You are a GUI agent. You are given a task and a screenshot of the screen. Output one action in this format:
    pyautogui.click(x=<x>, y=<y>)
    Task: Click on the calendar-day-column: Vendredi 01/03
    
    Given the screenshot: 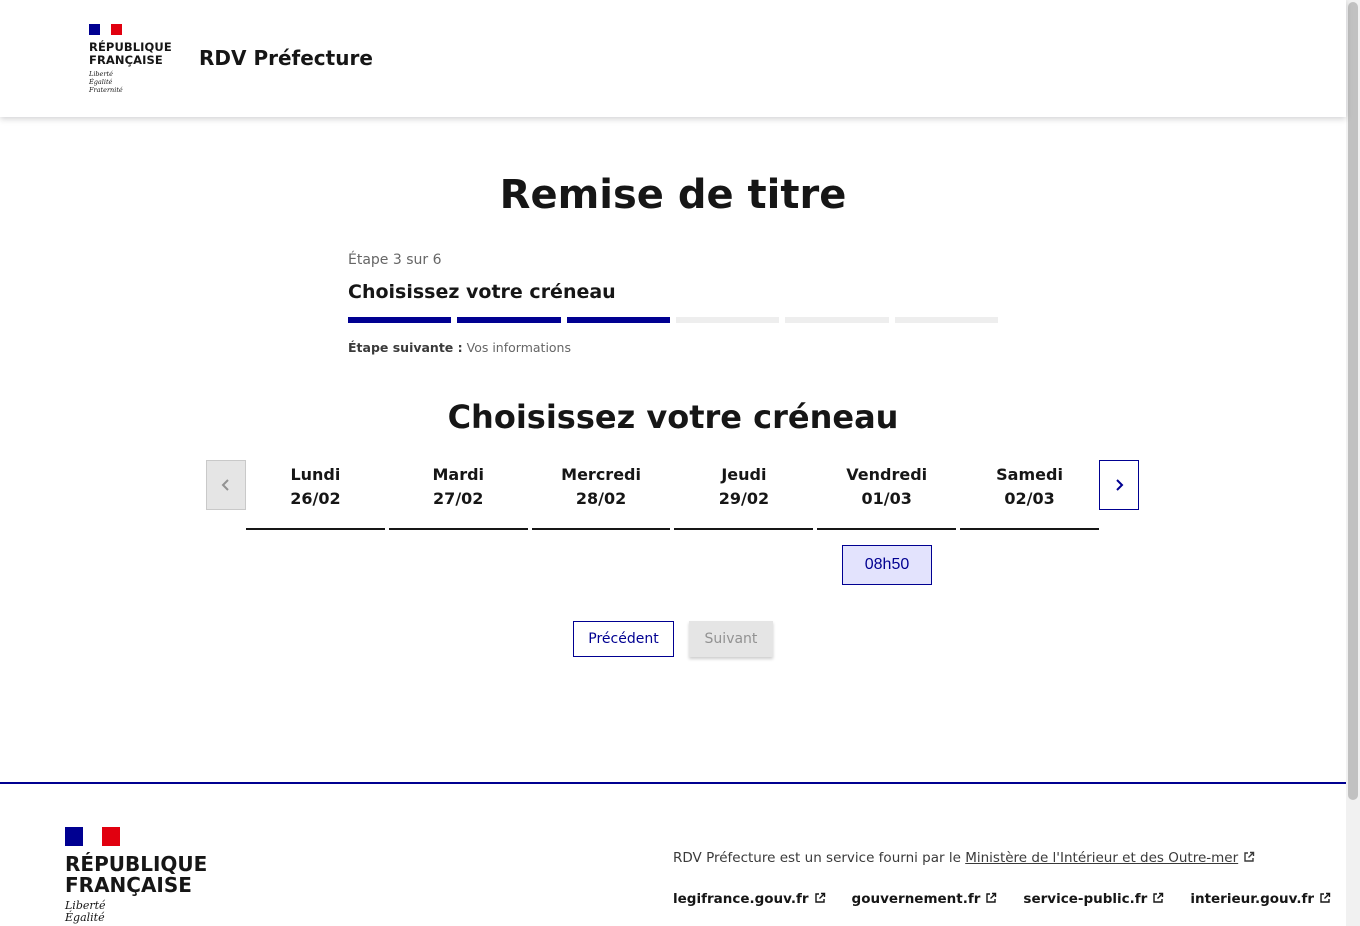 What is the action you would take?
    pyautogui.click(x=887, y=495)
    